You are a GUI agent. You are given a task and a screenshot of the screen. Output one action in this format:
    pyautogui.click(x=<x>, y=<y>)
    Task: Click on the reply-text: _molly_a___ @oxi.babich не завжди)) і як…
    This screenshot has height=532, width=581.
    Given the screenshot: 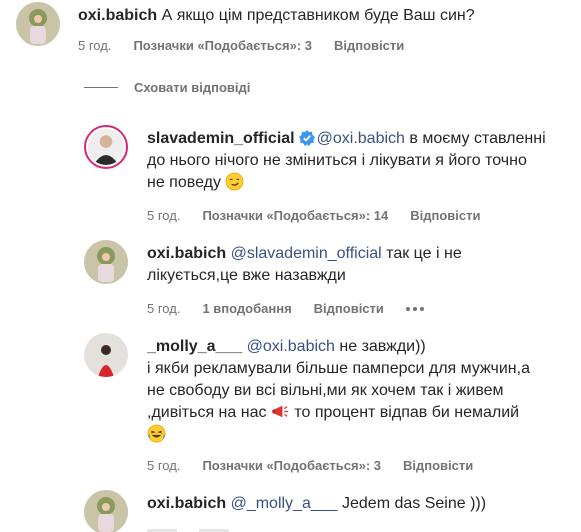 What is the action you would take?
    pyautogui.click(x=338, y=391)
    